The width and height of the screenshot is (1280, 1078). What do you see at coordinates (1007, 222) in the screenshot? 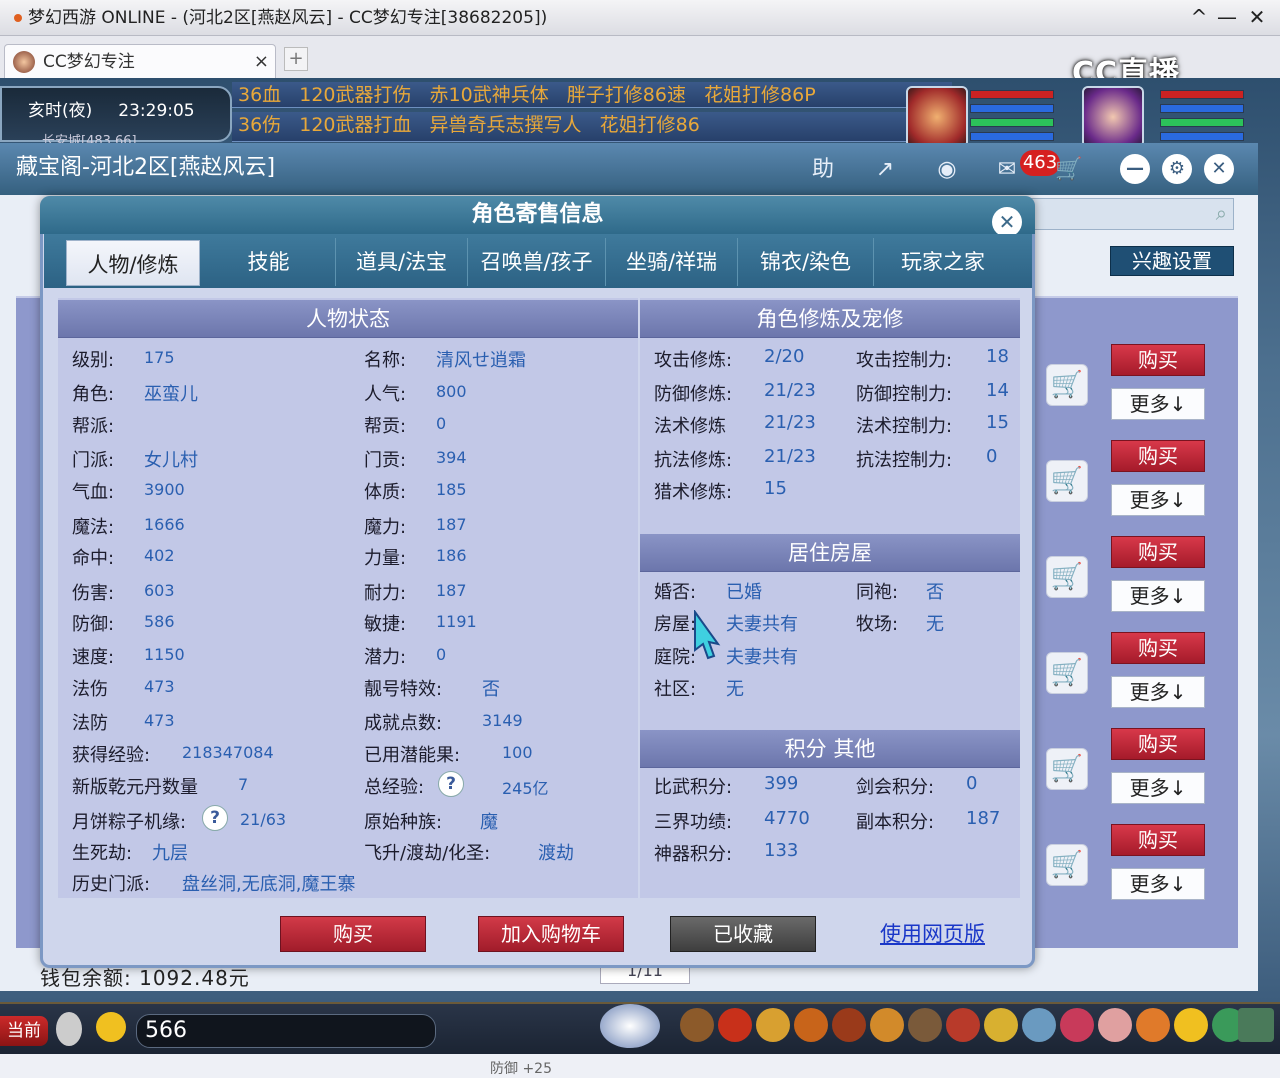
I see `dialog-close-icon: ✕` at bounding box center [1007, 222].